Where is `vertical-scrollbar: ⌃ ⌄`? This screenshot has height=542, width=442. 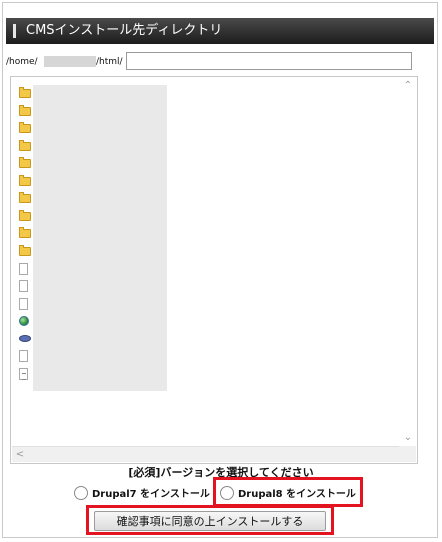
vertical-scrollbar: ⌃ ⌄ is located at coordinates (408, 262).